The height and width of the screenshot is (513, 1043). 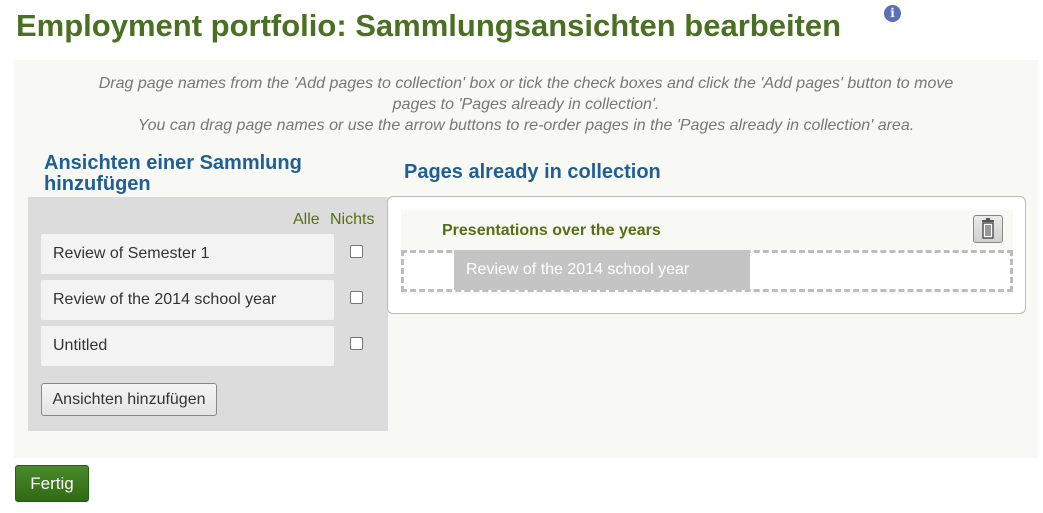 What do you see at coordinates (187, 254) in the screenshot?
I see `page-item: Review of Semester 1` at bounding box center [187, 254].